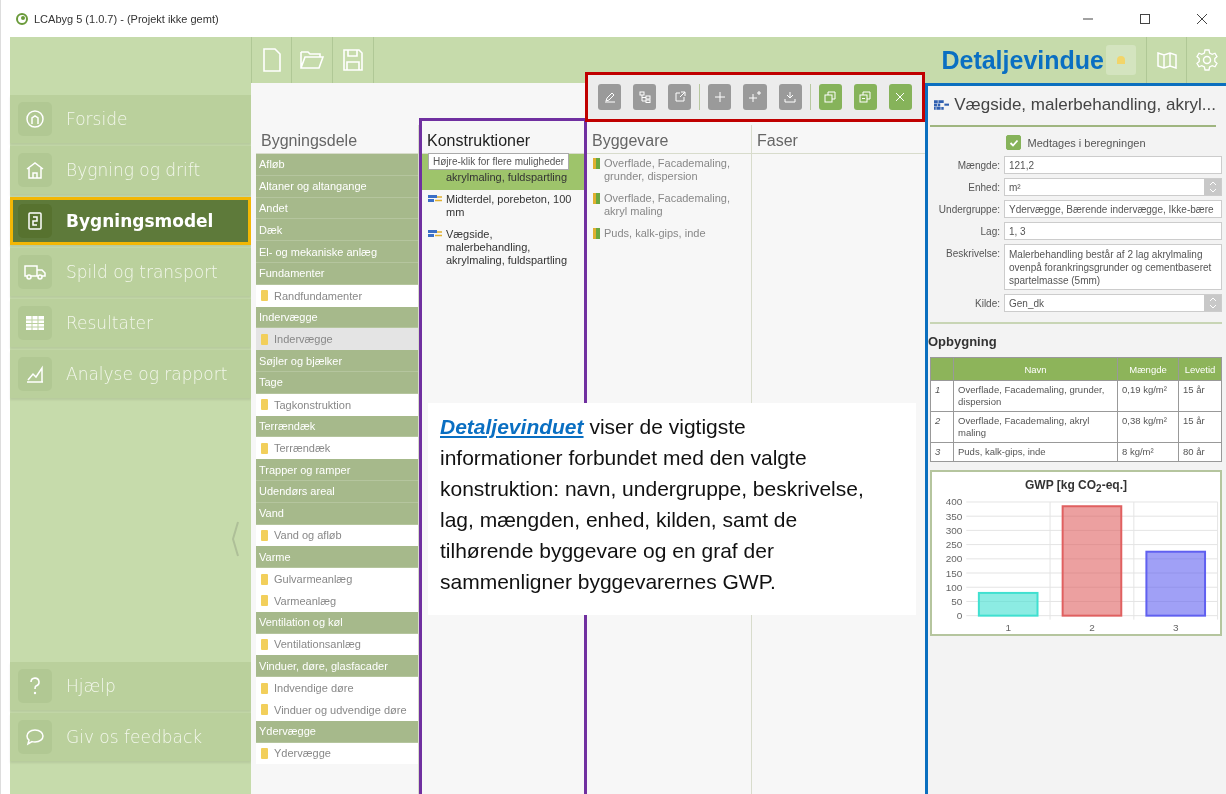 Image resolution: width=1226 pixels, height=794 pixels. I want to click on axis-tick-label: 1, so click(1008, 627).